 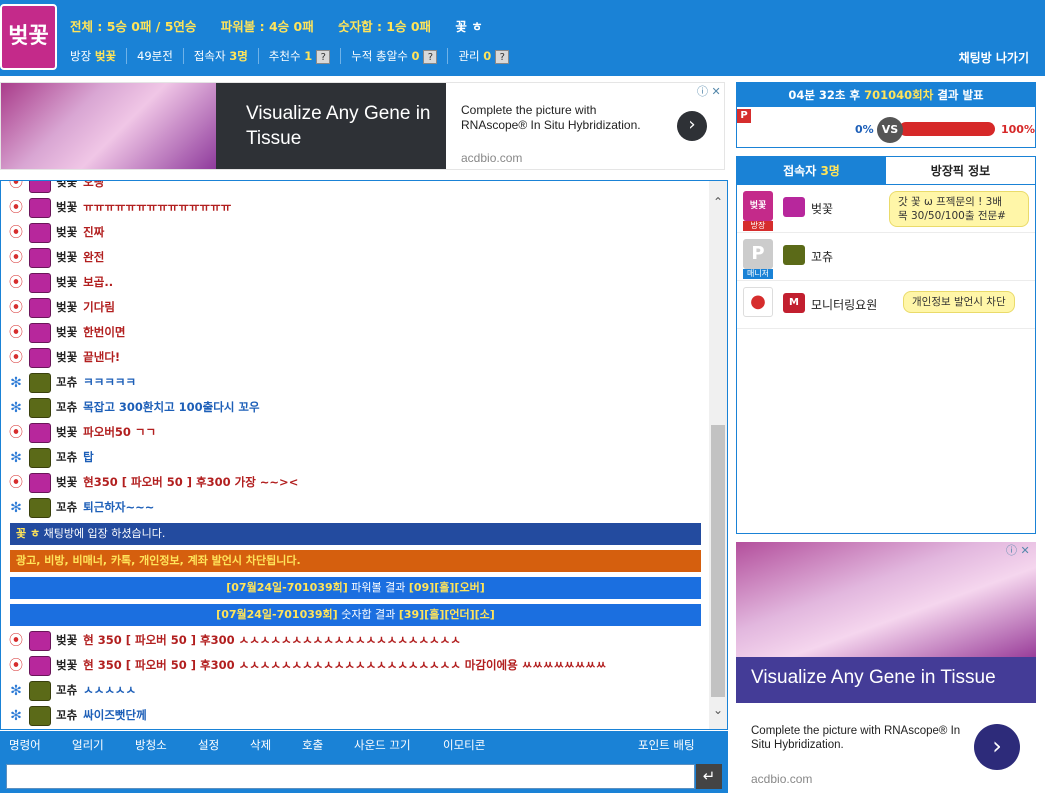 What do you see at coordinates (886, 115) in the screenshot?
I see `round-result-panel: 04분 32초 후 701040회차 결과 발표 P 0% VS 100%` at bounding box center [886, 115].